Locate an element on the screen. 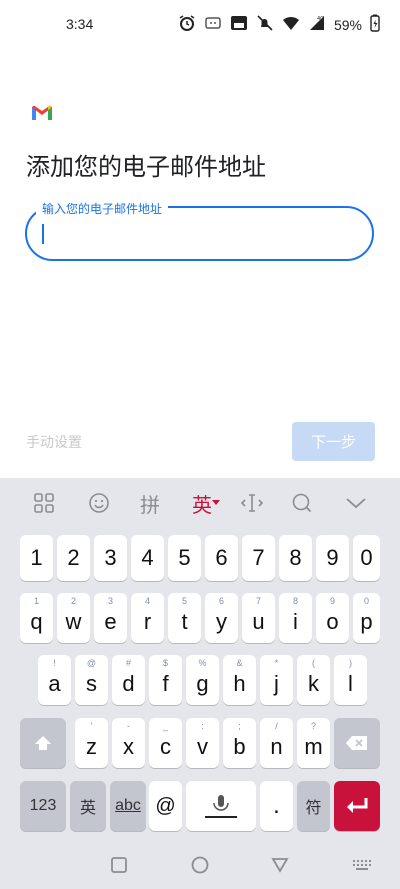  language-switch-key: 英 is located at coordinates (88, 806).